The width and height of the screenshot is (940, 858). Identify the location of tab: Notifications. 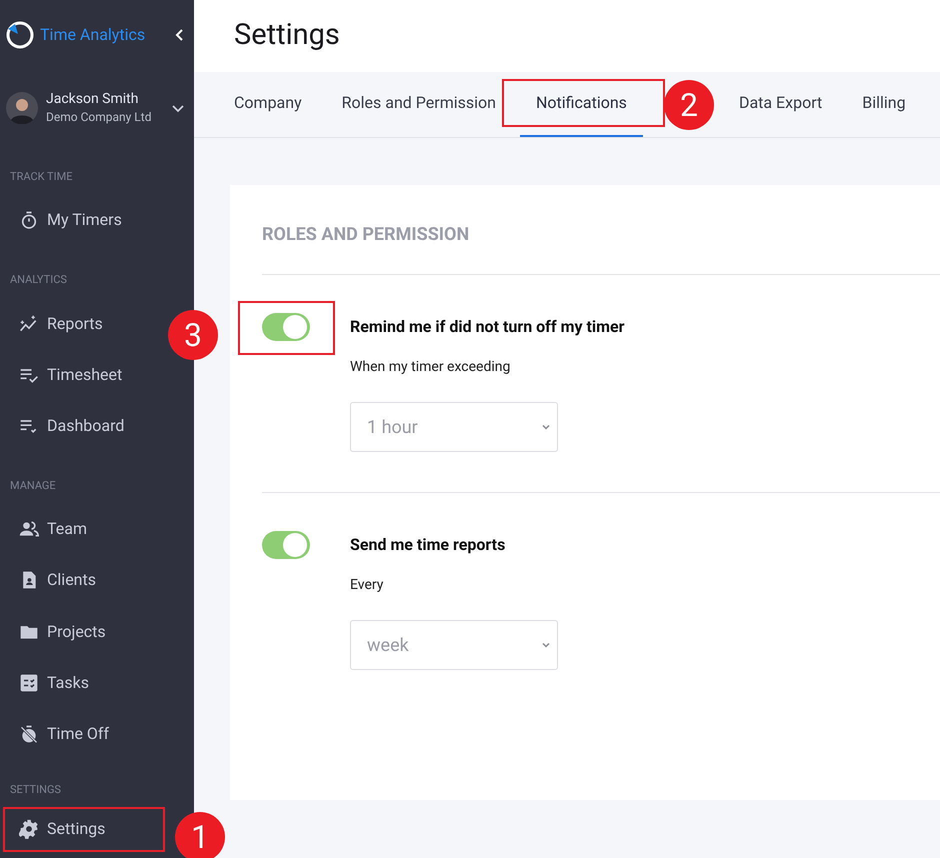
(581, 104).